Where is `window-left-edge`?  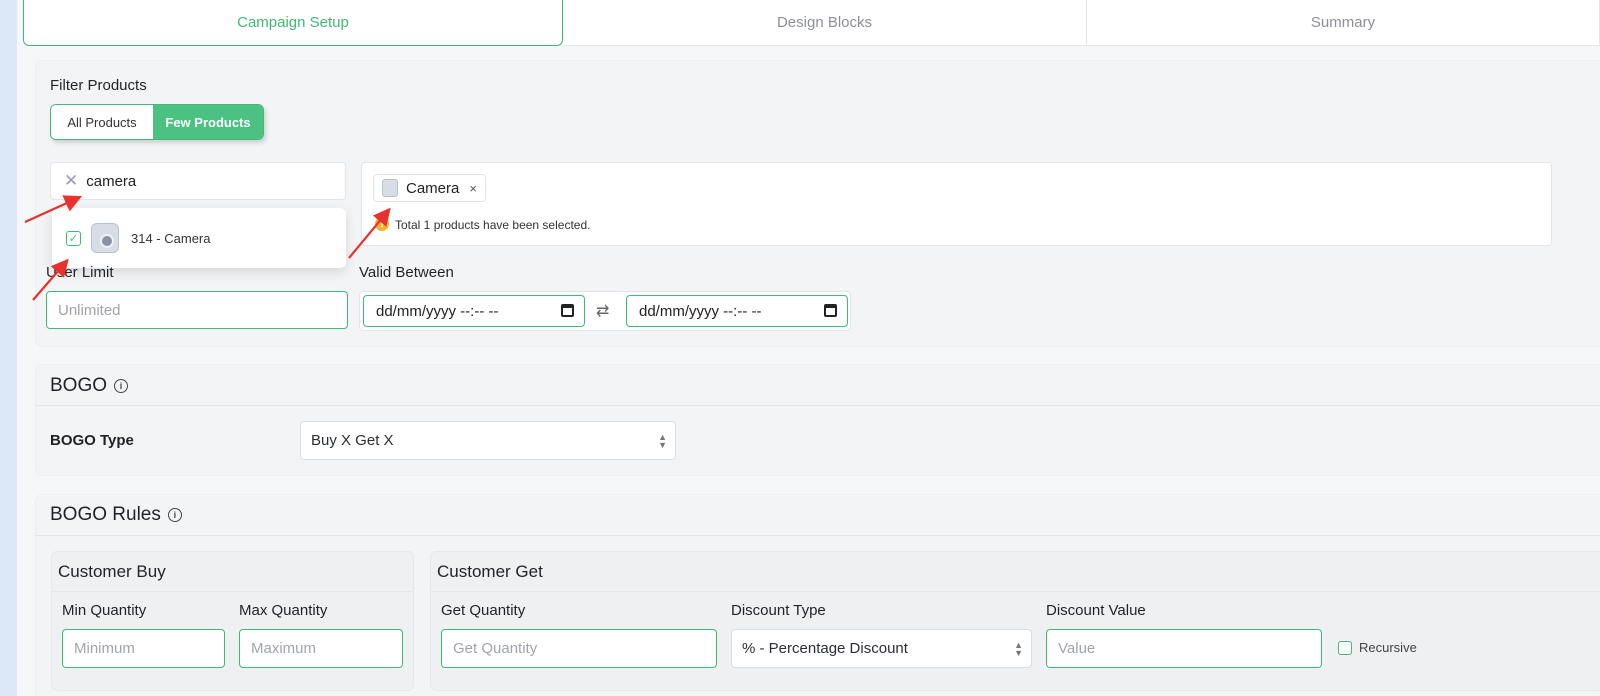 window-left-edge is located at coordinates (8, 348).